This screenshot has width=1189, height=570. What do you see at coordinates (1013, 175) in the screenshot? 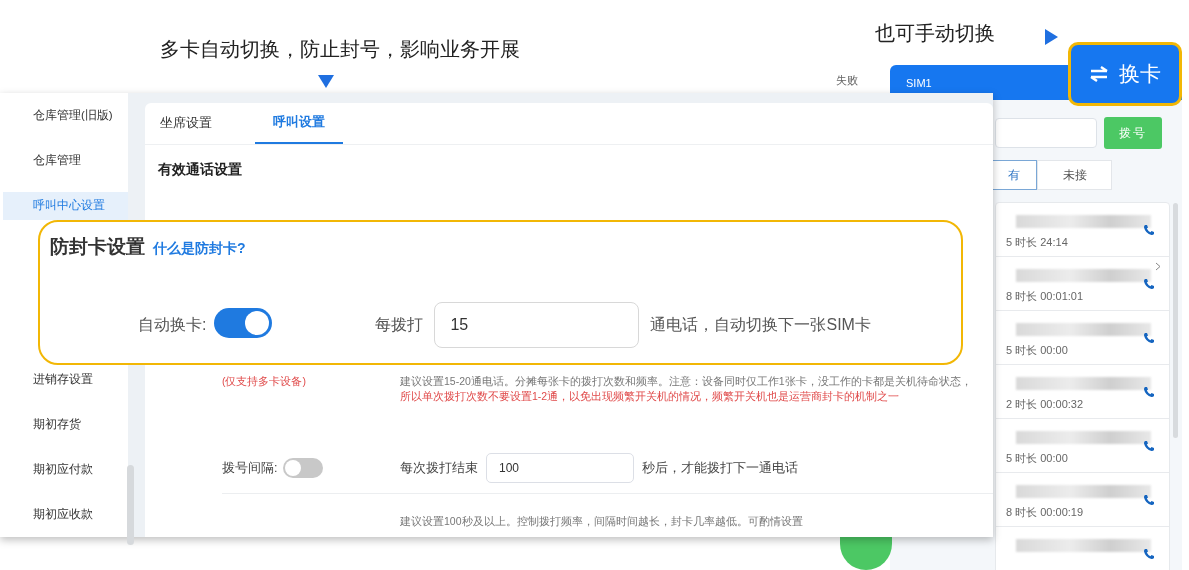
I see `filter-tab: 有` at bounding box center [1013, 175].